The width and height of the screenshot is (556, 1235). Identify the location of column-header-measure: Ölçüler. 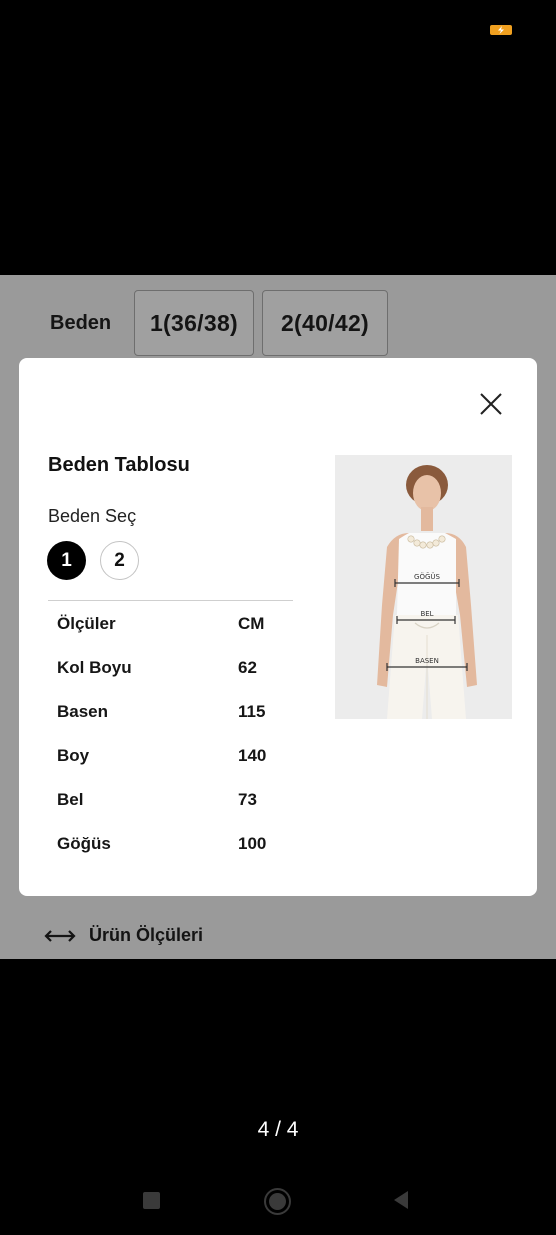
(86, 623).